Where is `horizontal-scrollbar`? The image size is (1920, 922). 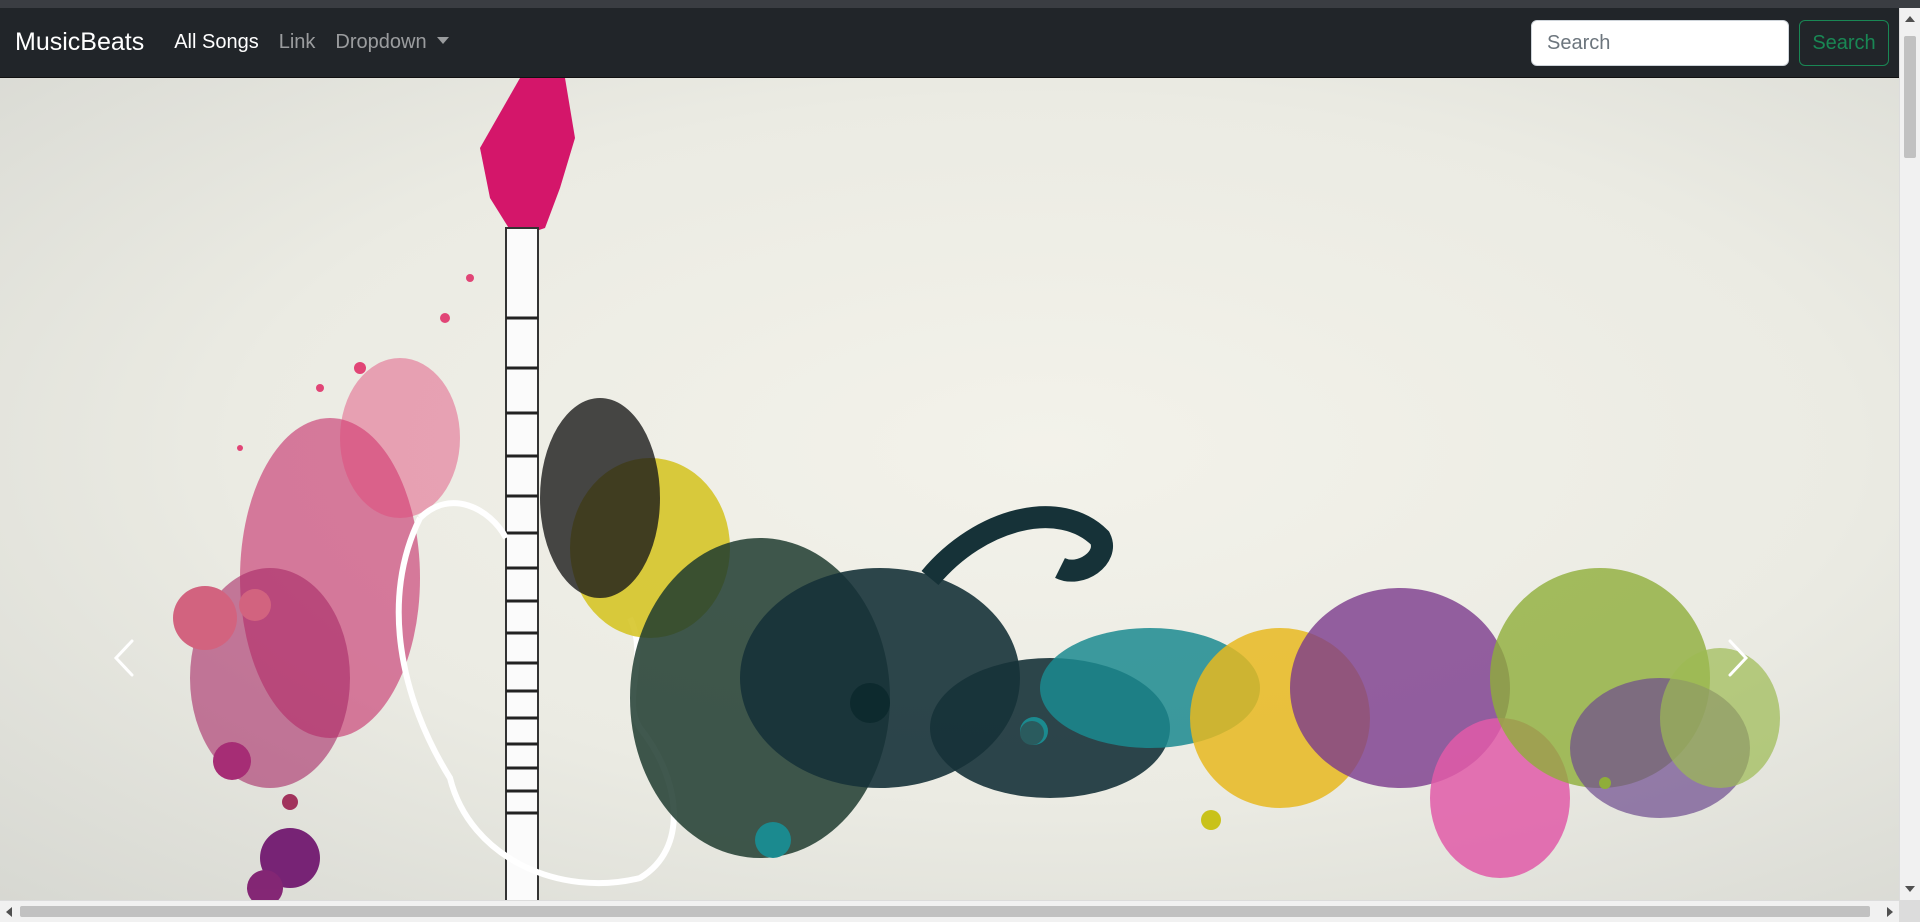 horizontal-scrollbar is located at coordinates (949, 911).